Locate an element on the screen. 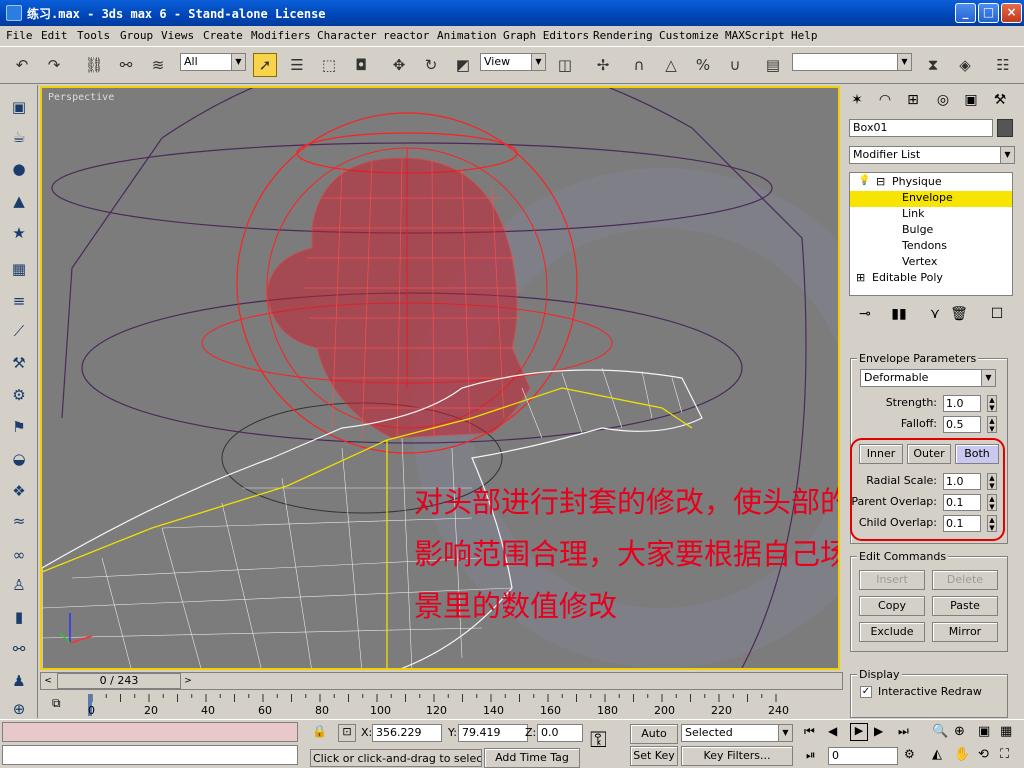 The image size is (1024, 768). remove-modifier-icon: 🗑 is located at coordinates (959, 314).